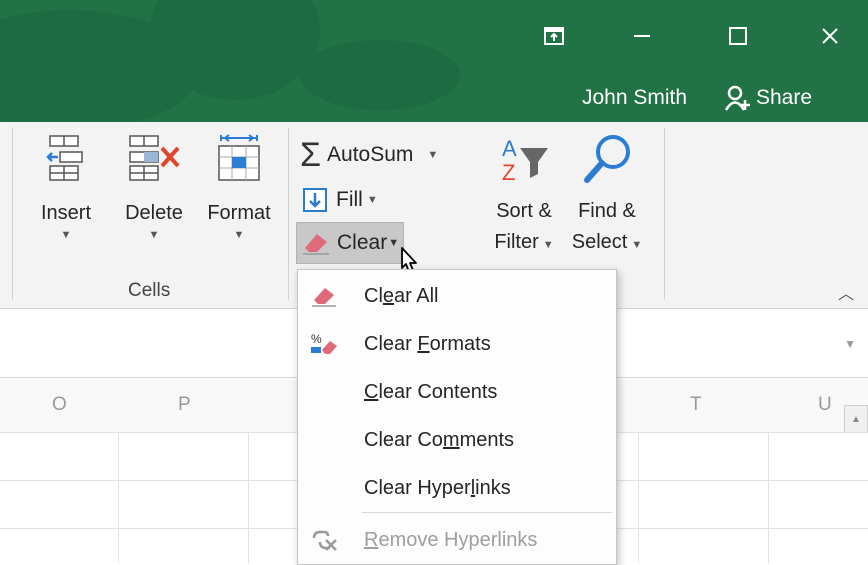 The width and height of the screenshot is (868, 565). I want to click on cells-group-label: Cells, so click(149, 290).